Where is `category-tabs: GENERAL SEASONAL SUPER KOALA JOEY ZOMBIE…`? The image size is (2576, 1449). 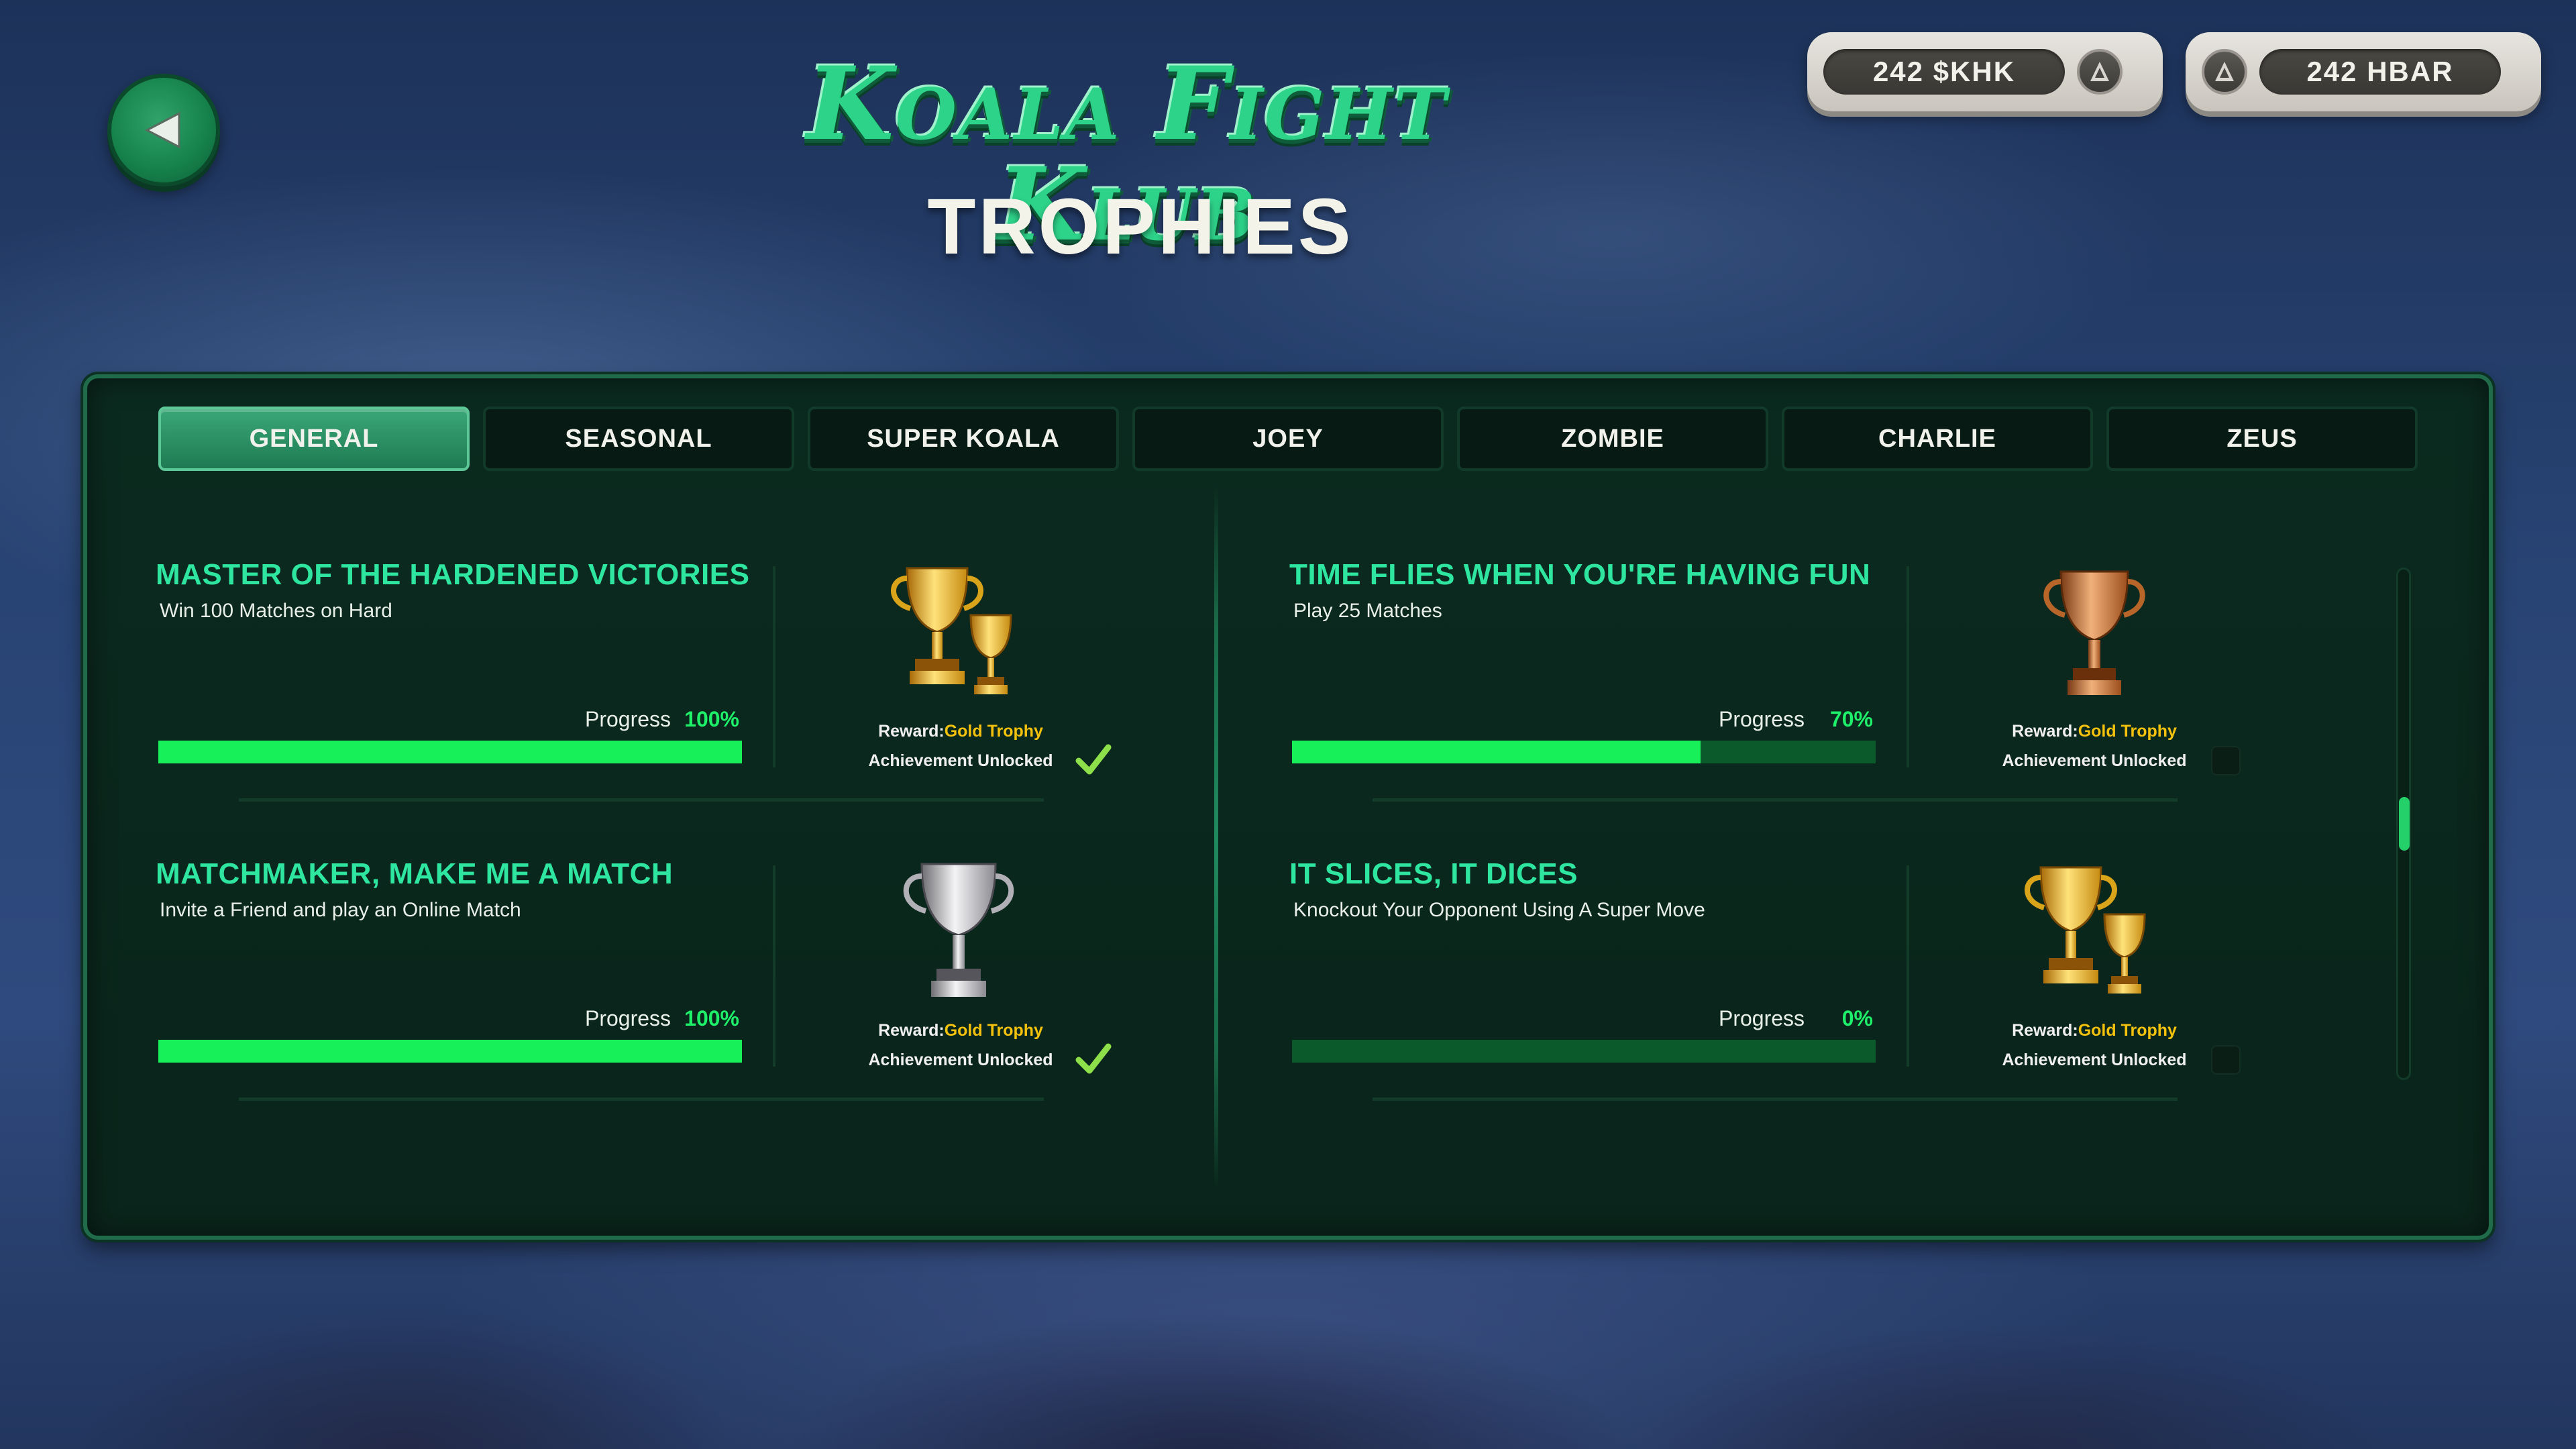
category-tabs: GENERAL SEASONAL SUPER KOALA JOEY ZOMBIE… is located at coordinates (1288, 439).